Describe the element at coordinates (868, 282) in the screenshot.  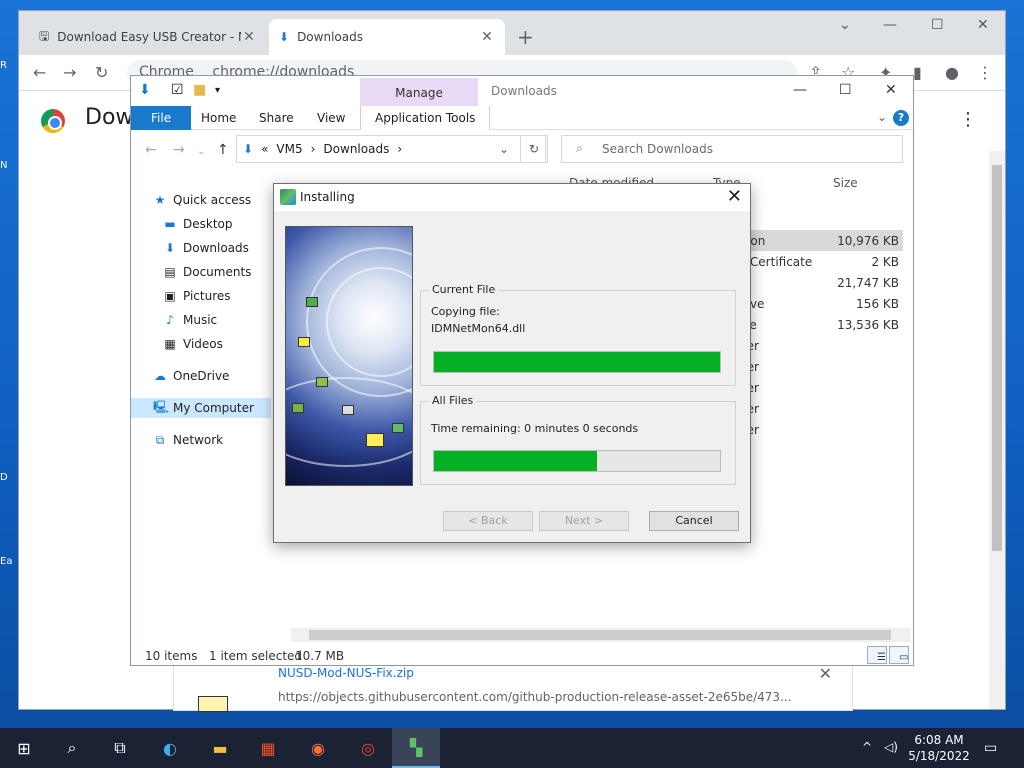
I see `file-size: 21,747 KB` at that location.